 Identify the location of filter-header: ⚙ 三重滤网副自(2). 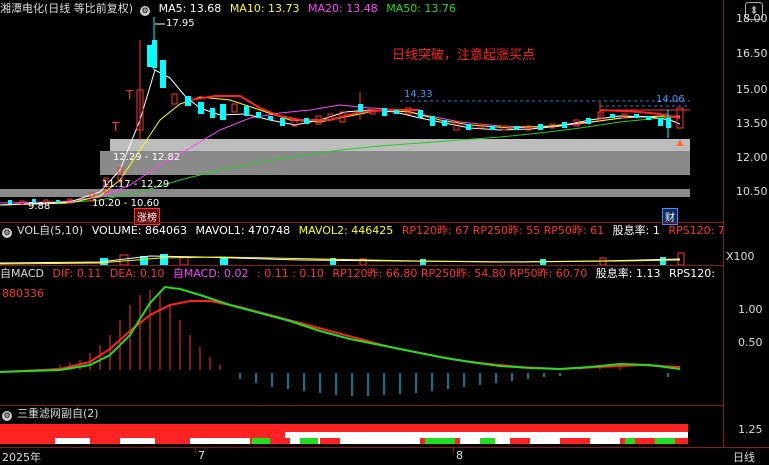
(52, 414).